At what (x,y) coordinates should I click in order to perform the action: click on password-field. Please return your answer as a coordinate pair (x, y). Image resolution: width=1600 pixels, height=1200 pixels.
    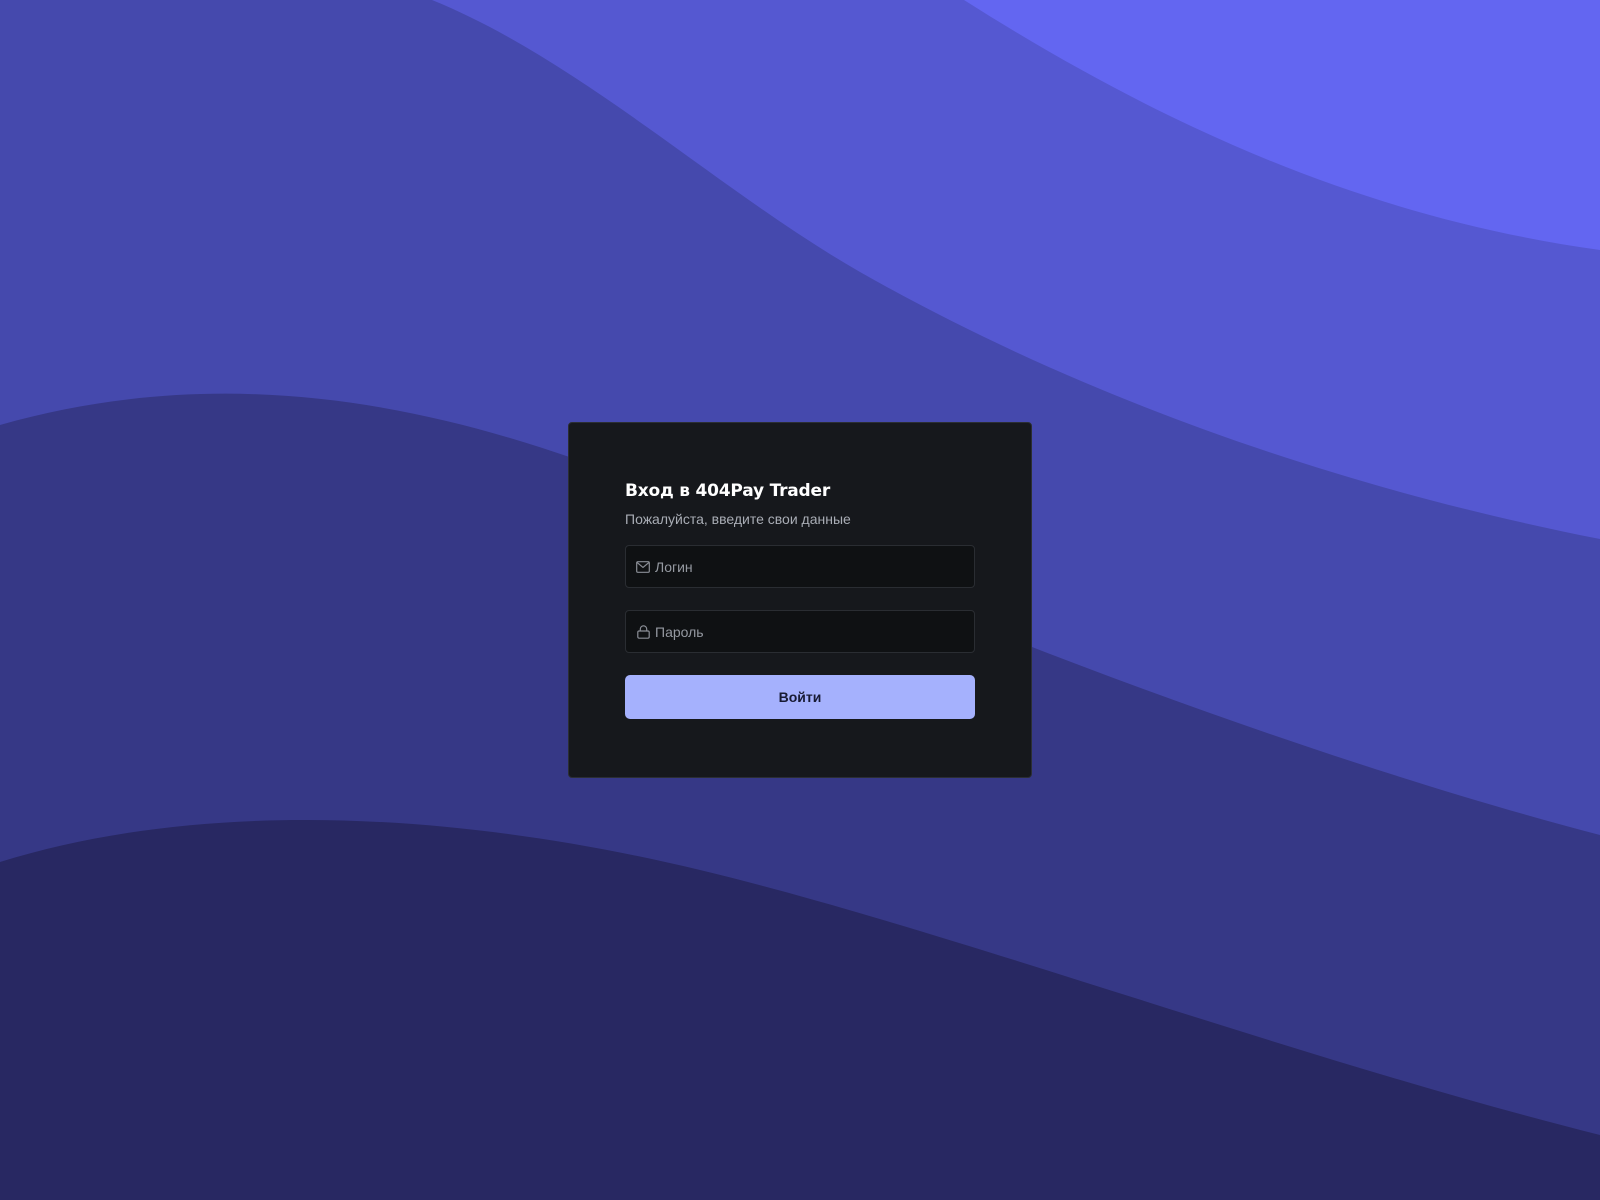
    Looking at the image, I should click on (800, 631).